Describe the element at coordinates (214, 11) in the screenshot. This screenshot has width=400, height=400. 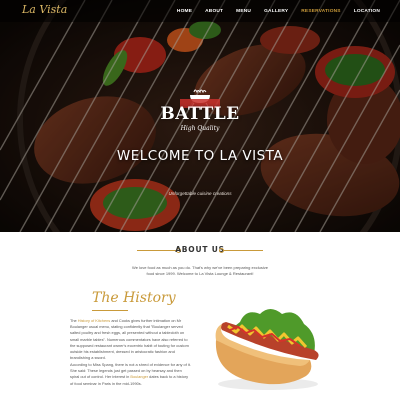
I see `nav-item-about: ABOUT` at that location.